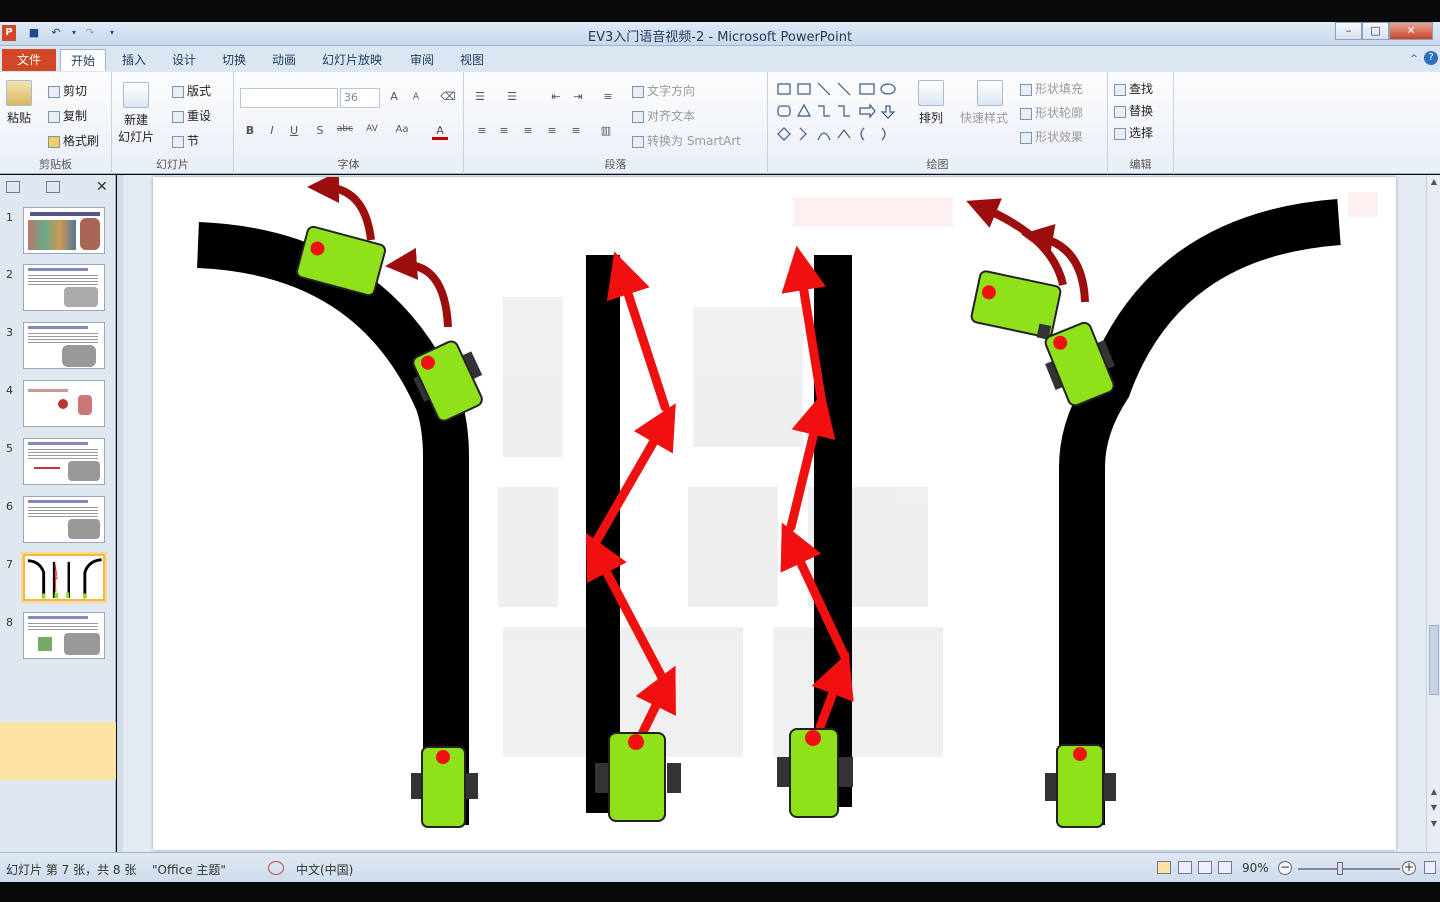 Image resolution: width=1440 pixels, height=902 pixels. What do you see at coordinates (67, 115) in the screenshot?
I see `copy-button: 复制` at bounding box center [67, 115].